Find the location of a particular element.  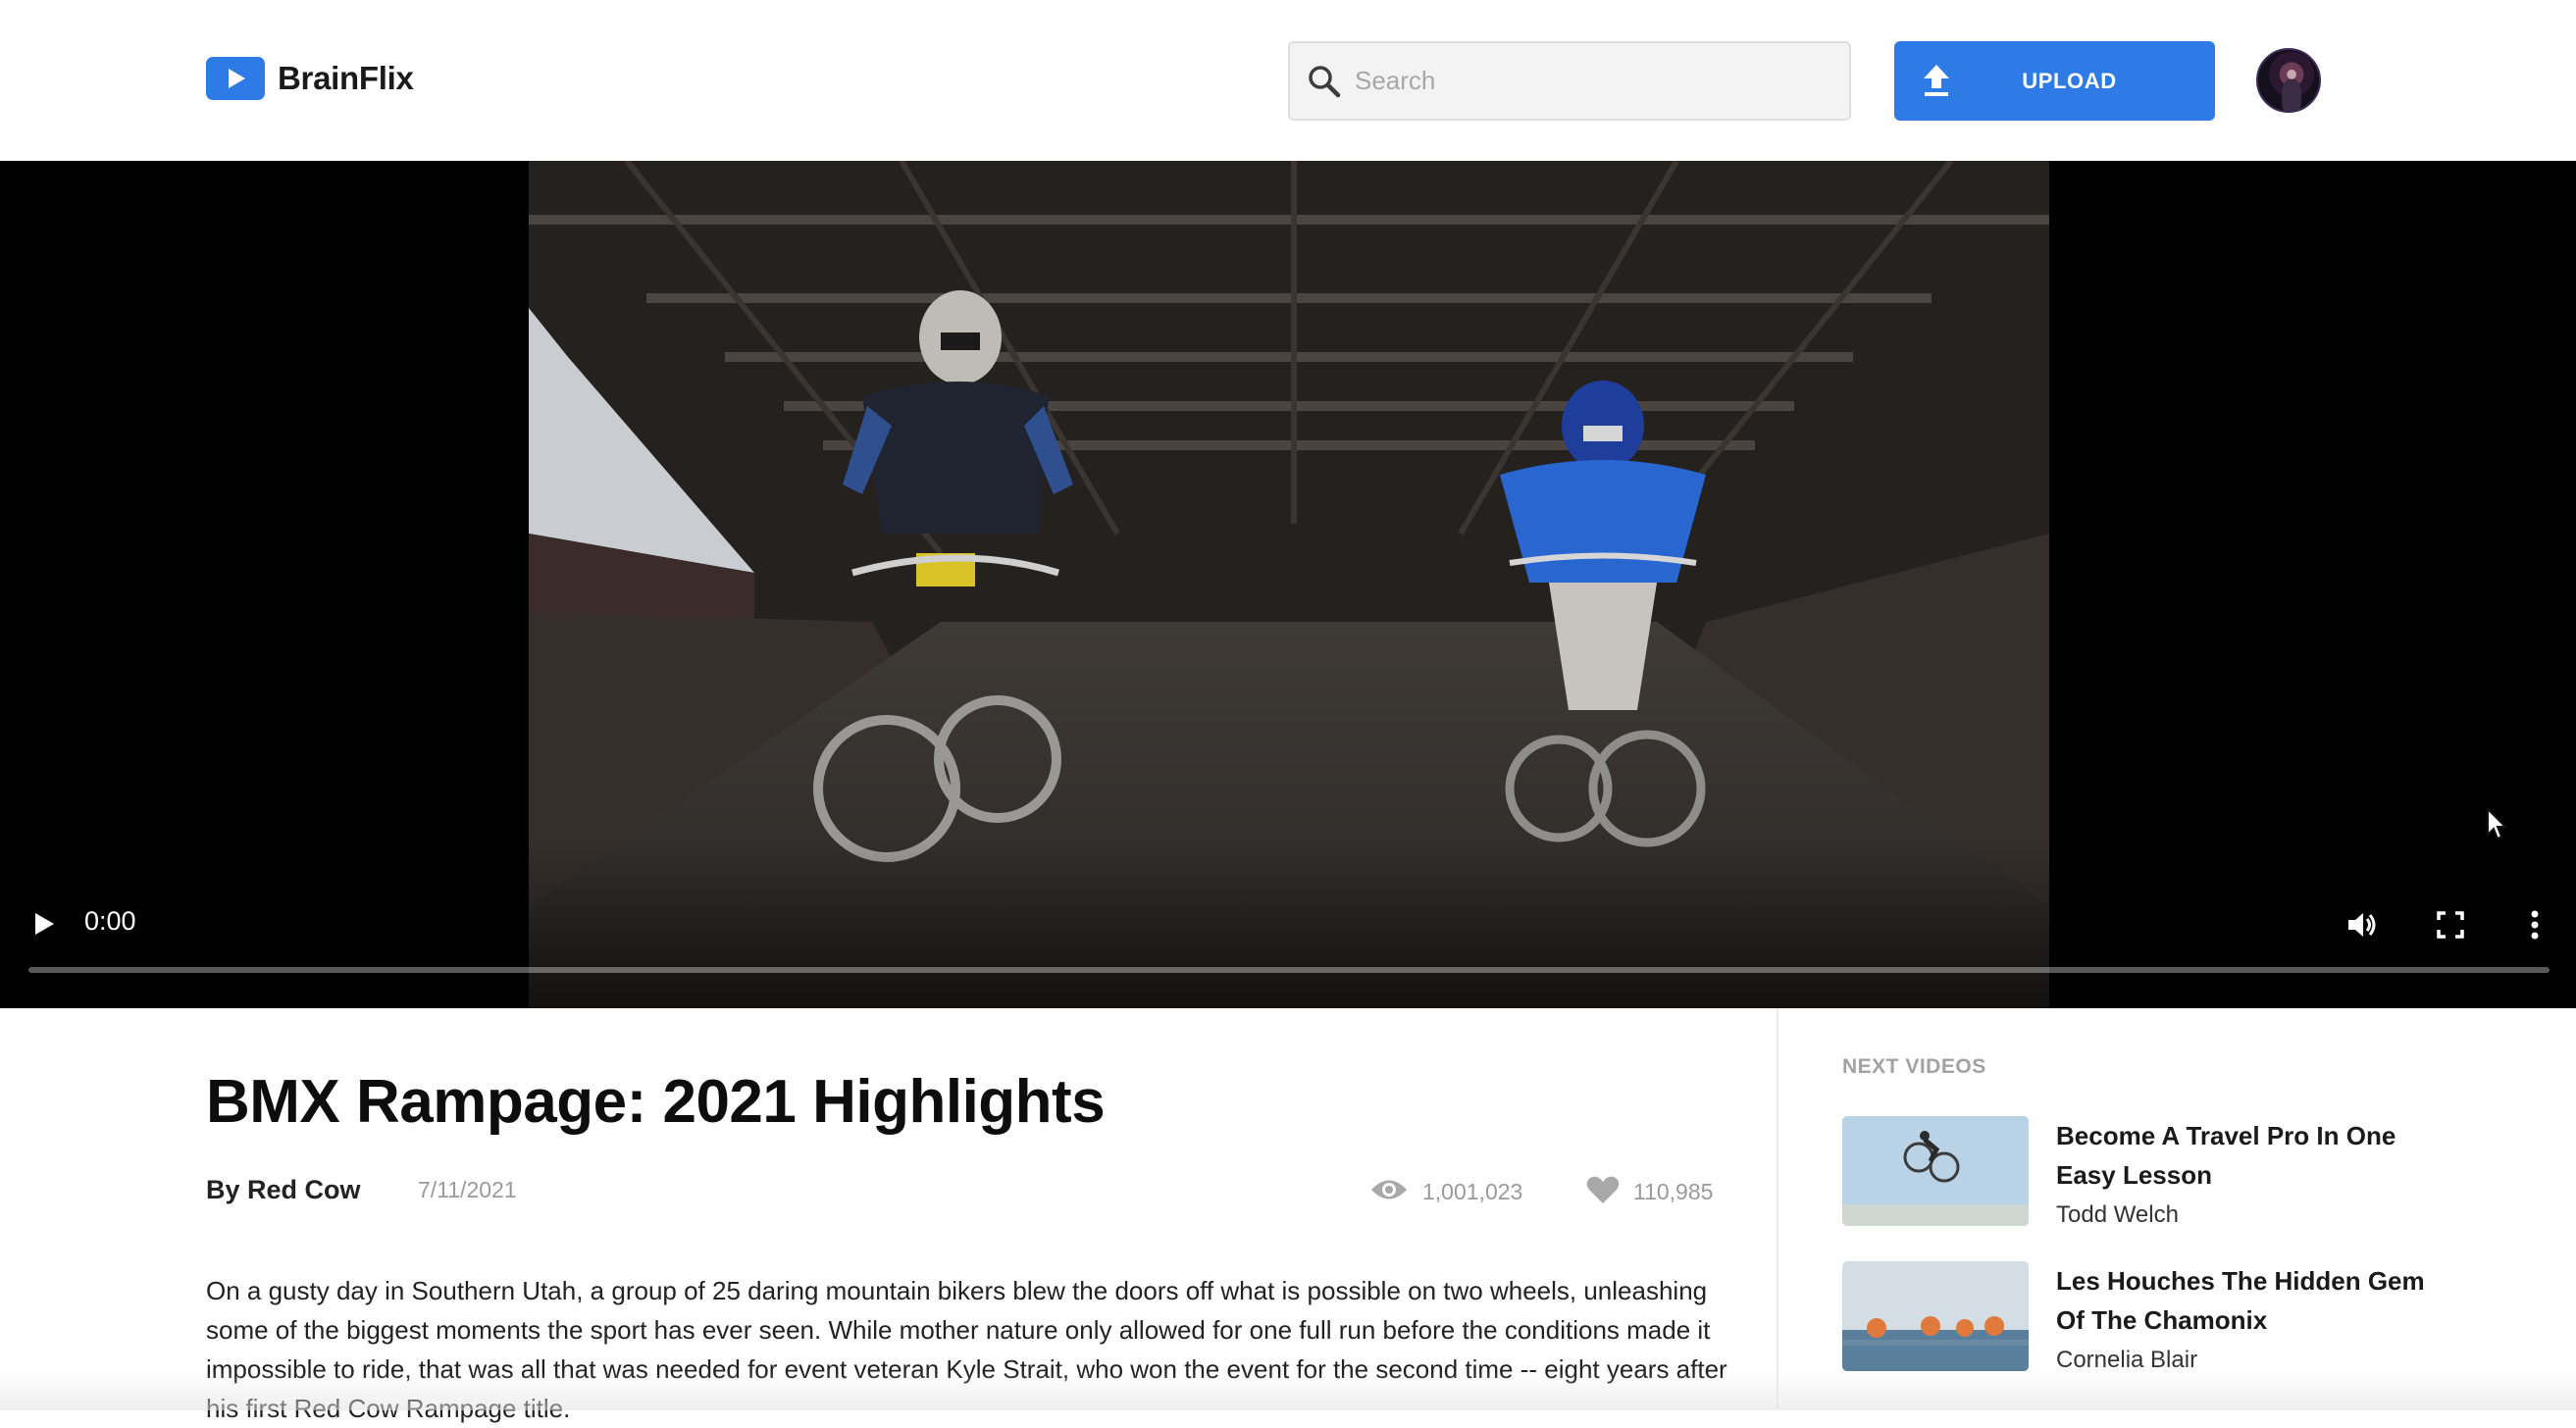

views-count: 1,001,023 is located at coordinates (1445, 1192).